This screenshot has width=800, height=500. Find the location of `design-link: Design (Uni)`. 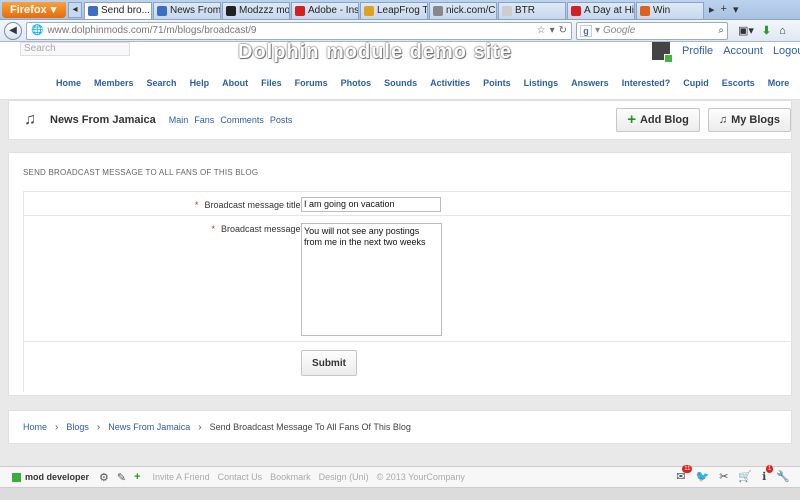

design-link: Design (Uni) is located at coordinates (344, 477).